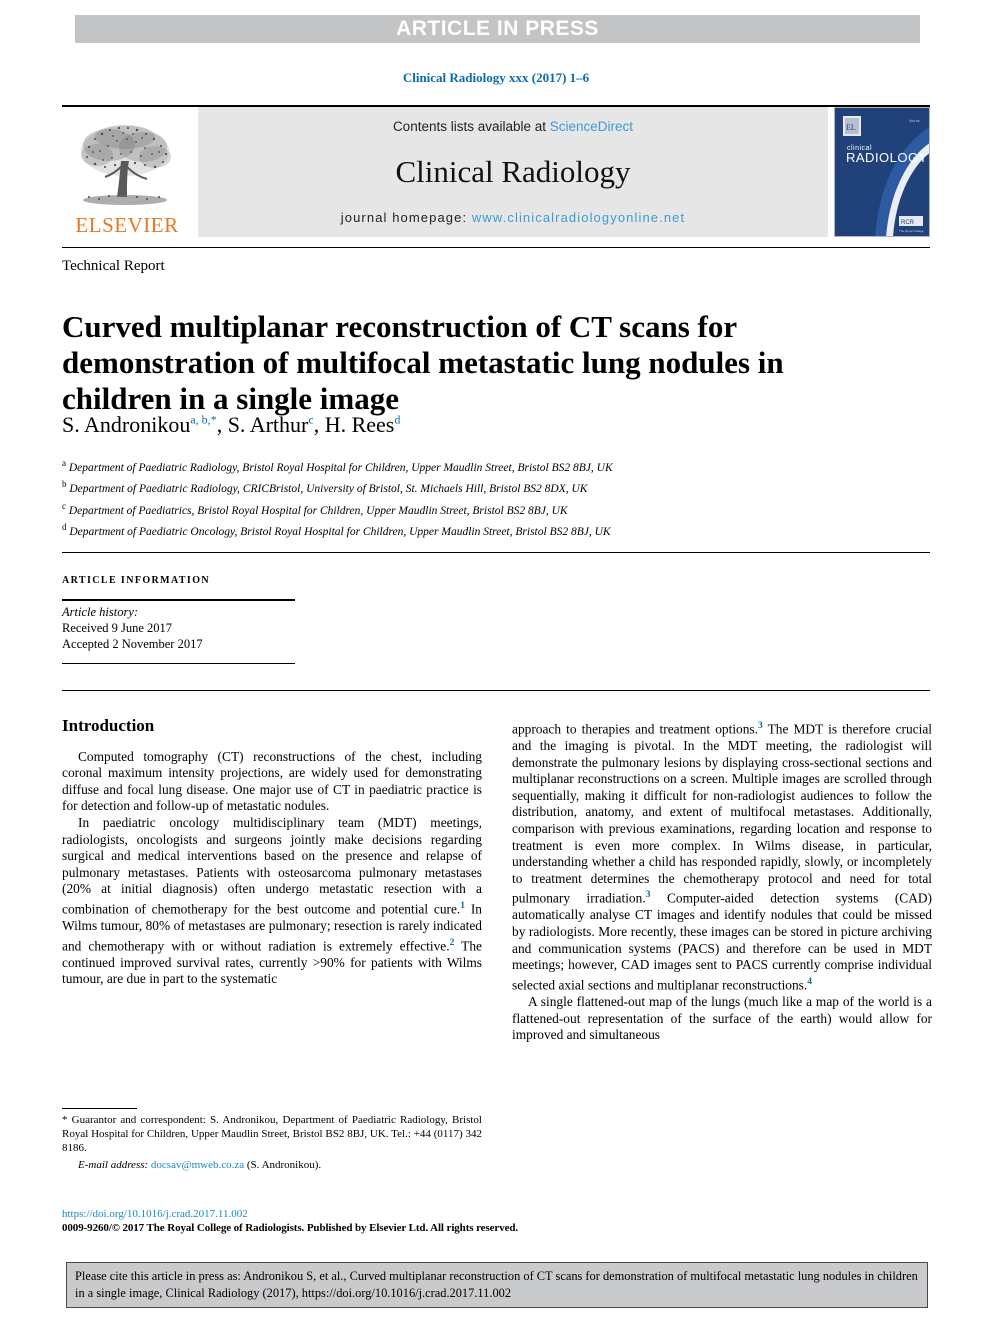 This screenshot has height=1323, width=992. I want to click on author-name-3: H. Rees, so click(359, 424).